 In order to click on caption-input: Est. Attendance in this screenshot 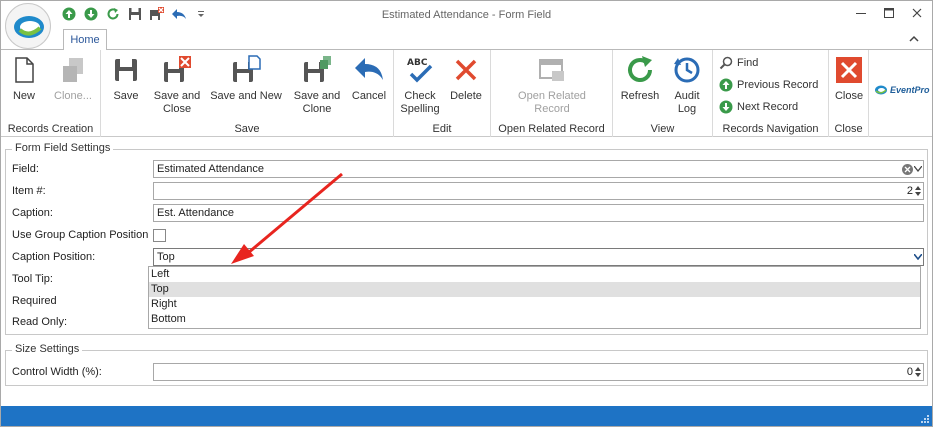, I will do `click(538, 213)`.